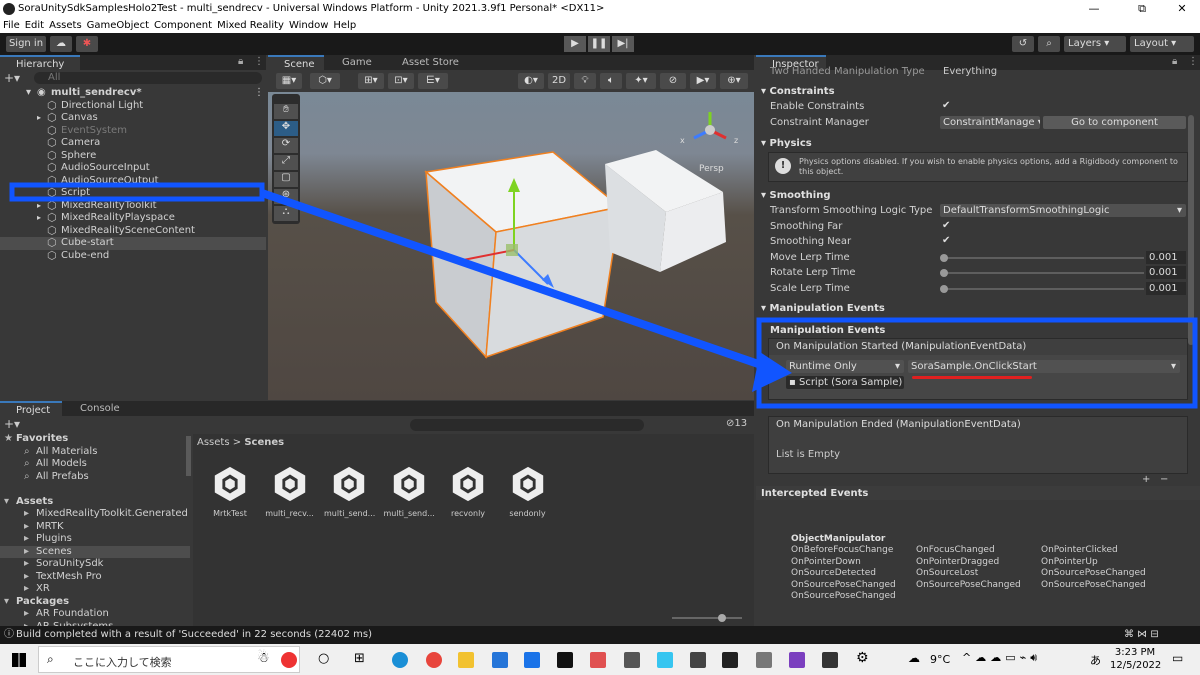 Image resolution: width=1200 pixels, height=675 pixels. What do you see at coordinates (1181, 9) in the screenshot?
I see `close-button: ✕` at bounding box center [1181, 9].